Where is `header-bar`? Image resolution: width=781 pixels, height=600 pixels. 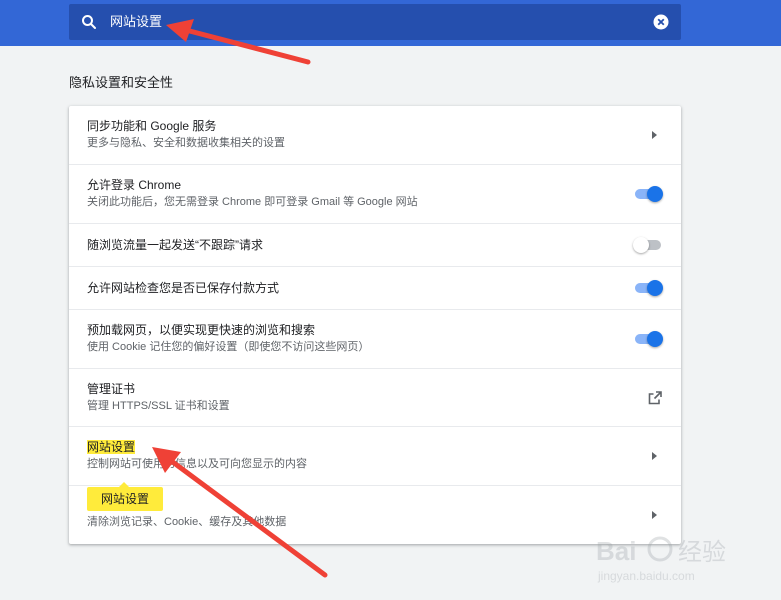
header-bar is located at coordinates (390, 23).